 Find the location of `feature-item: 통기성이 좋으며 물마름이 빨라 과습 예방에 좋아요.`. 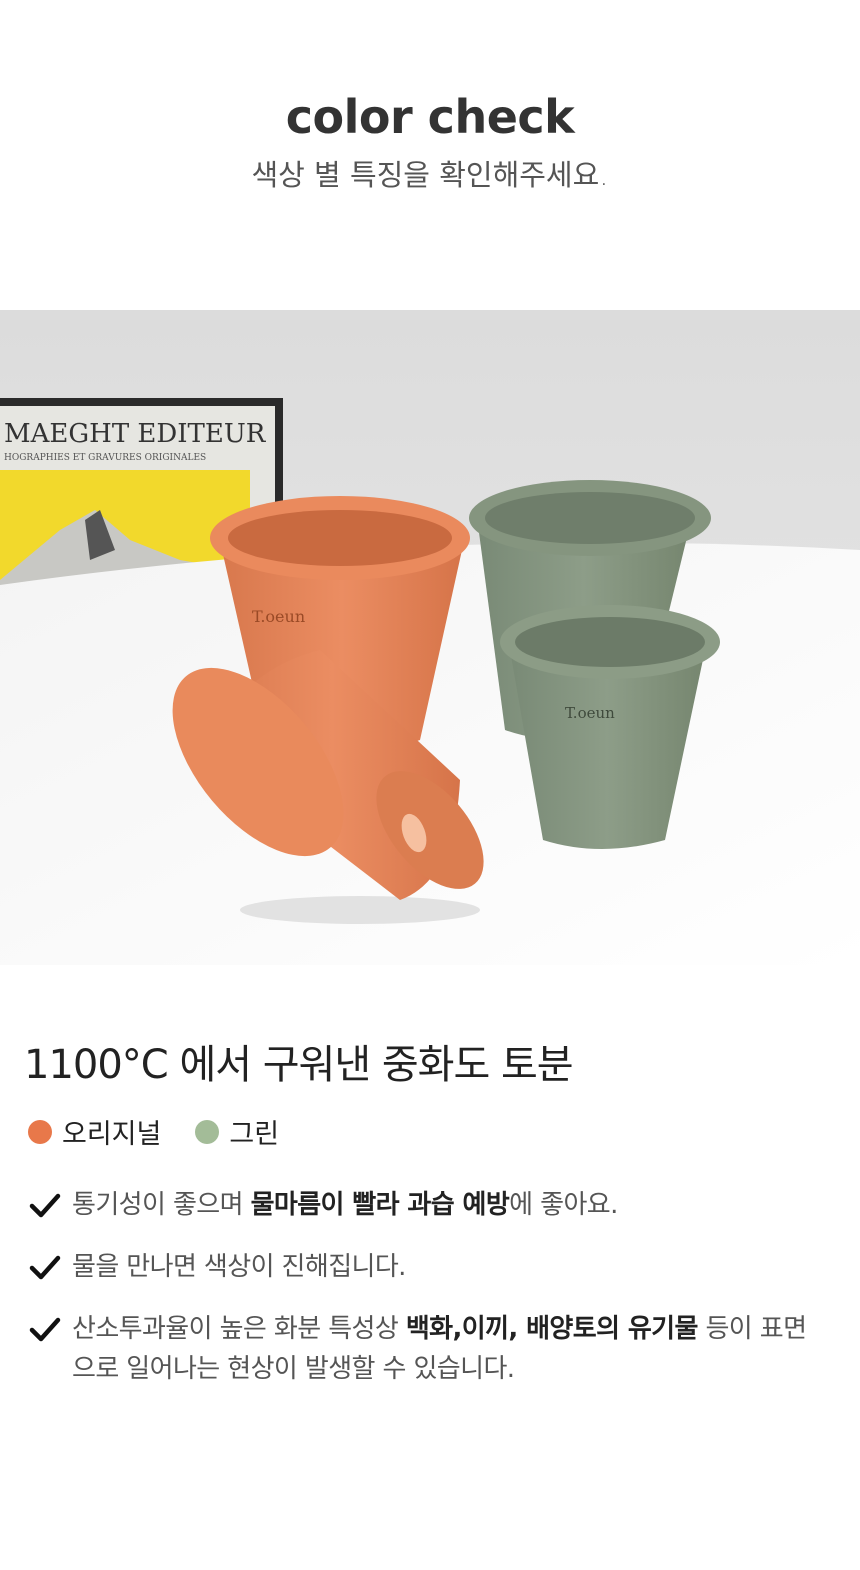

feature-item: 통기성이 좋으며 물마름이 빨라 과습 예방에 좋아요. is located at coordinates (428, 1205).